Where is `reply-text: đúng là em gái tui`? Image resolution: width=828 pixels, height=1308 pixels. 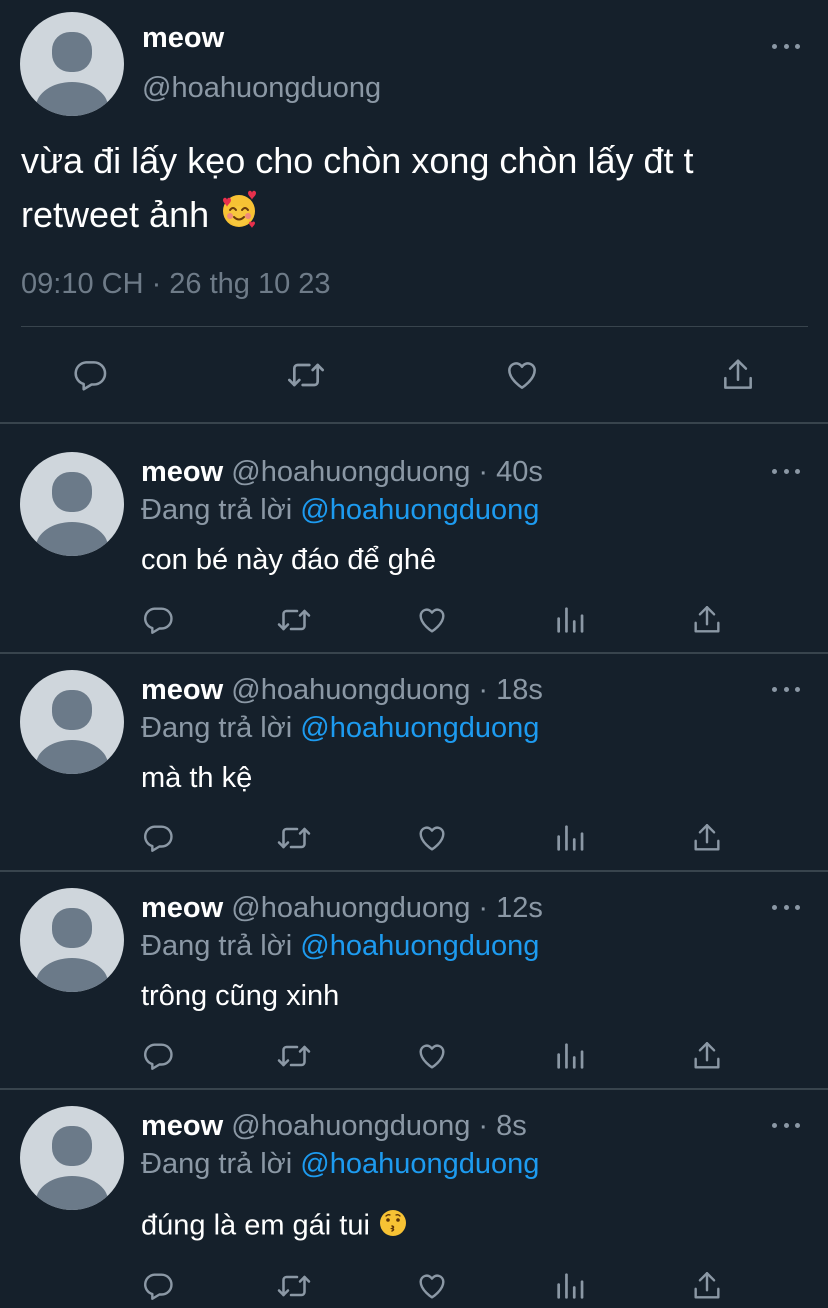
reply-text: đúng là em gái tui is located at coordinates (274, 1227).